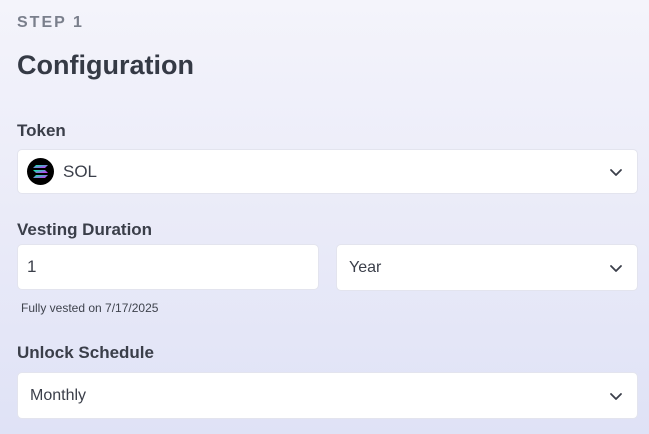  I want to click on unlock-schedule-select: Monthly, so click(327, 395).